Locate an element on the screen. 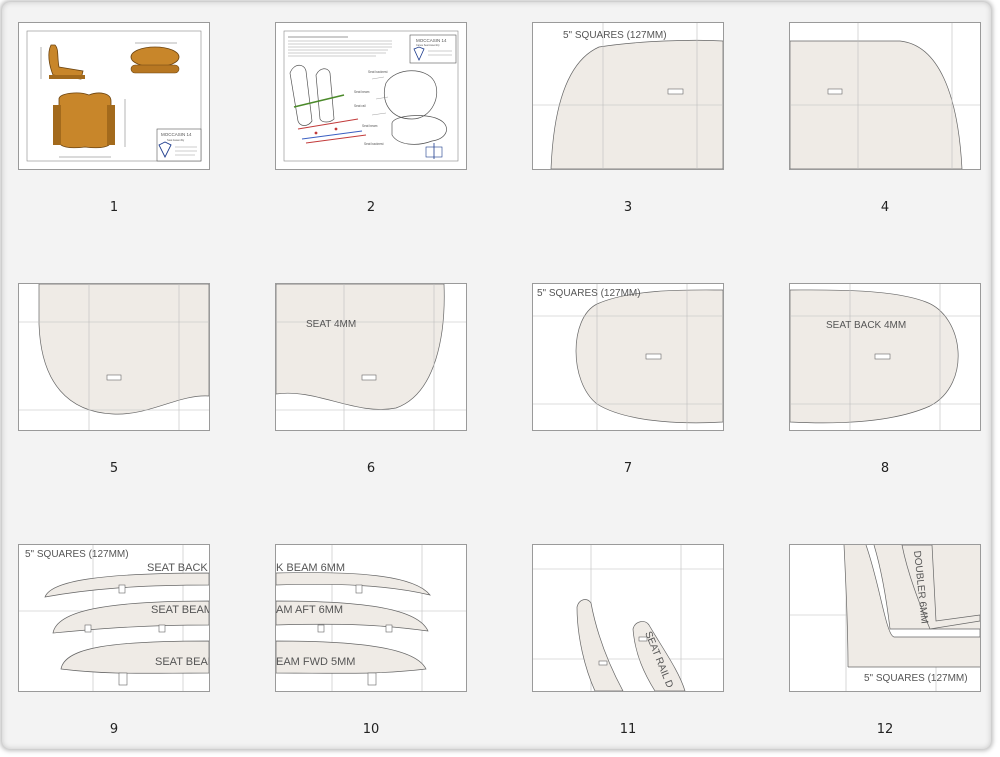 This screenshot has height=757, width=1000. page-thumbnail-1: MOCCASIN 14 Seat Assembly is located at coordinates (114, 96).